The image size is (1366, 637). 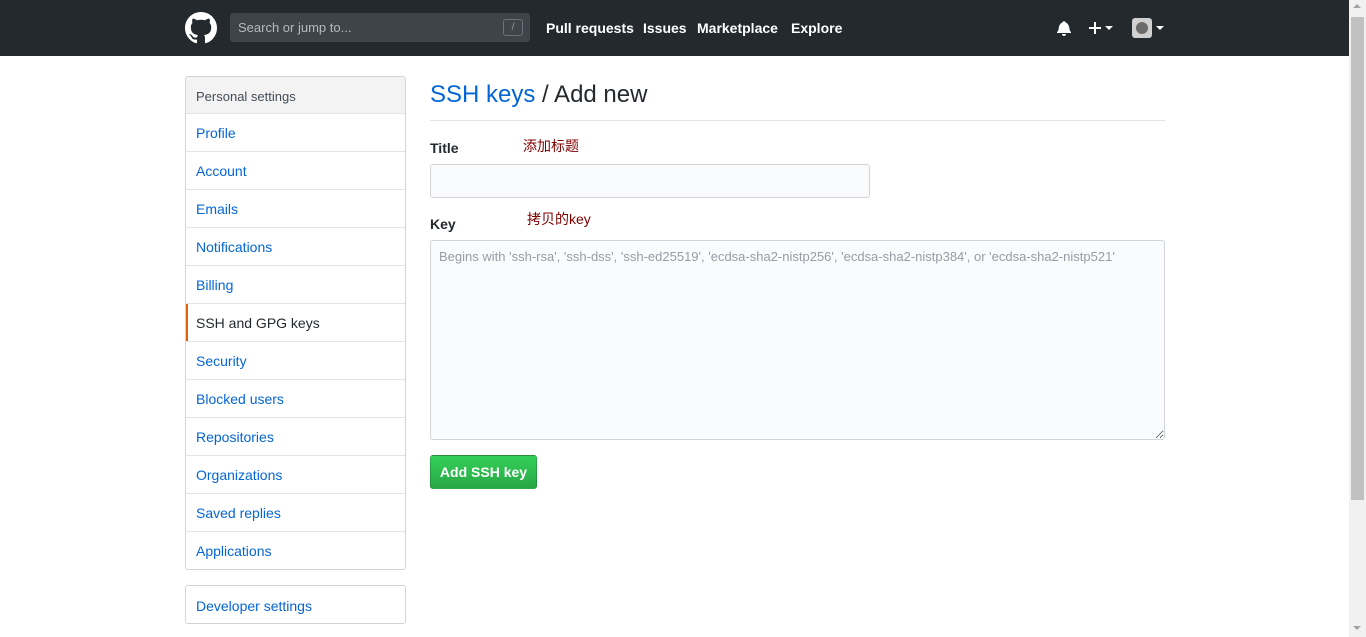 What do you see at coordinates (595, 94) in the screenshot?
I see `breadcrumb-current: / Add new` at bounding box center [595, 94].